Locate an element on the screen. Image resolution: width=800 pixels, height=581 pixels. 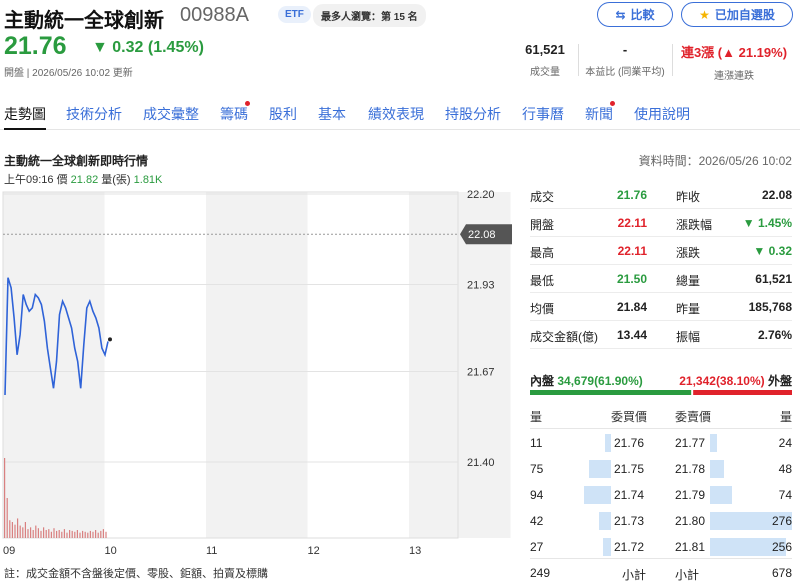
y-tick-label: 21.67 is located at coordinates (481, 373).